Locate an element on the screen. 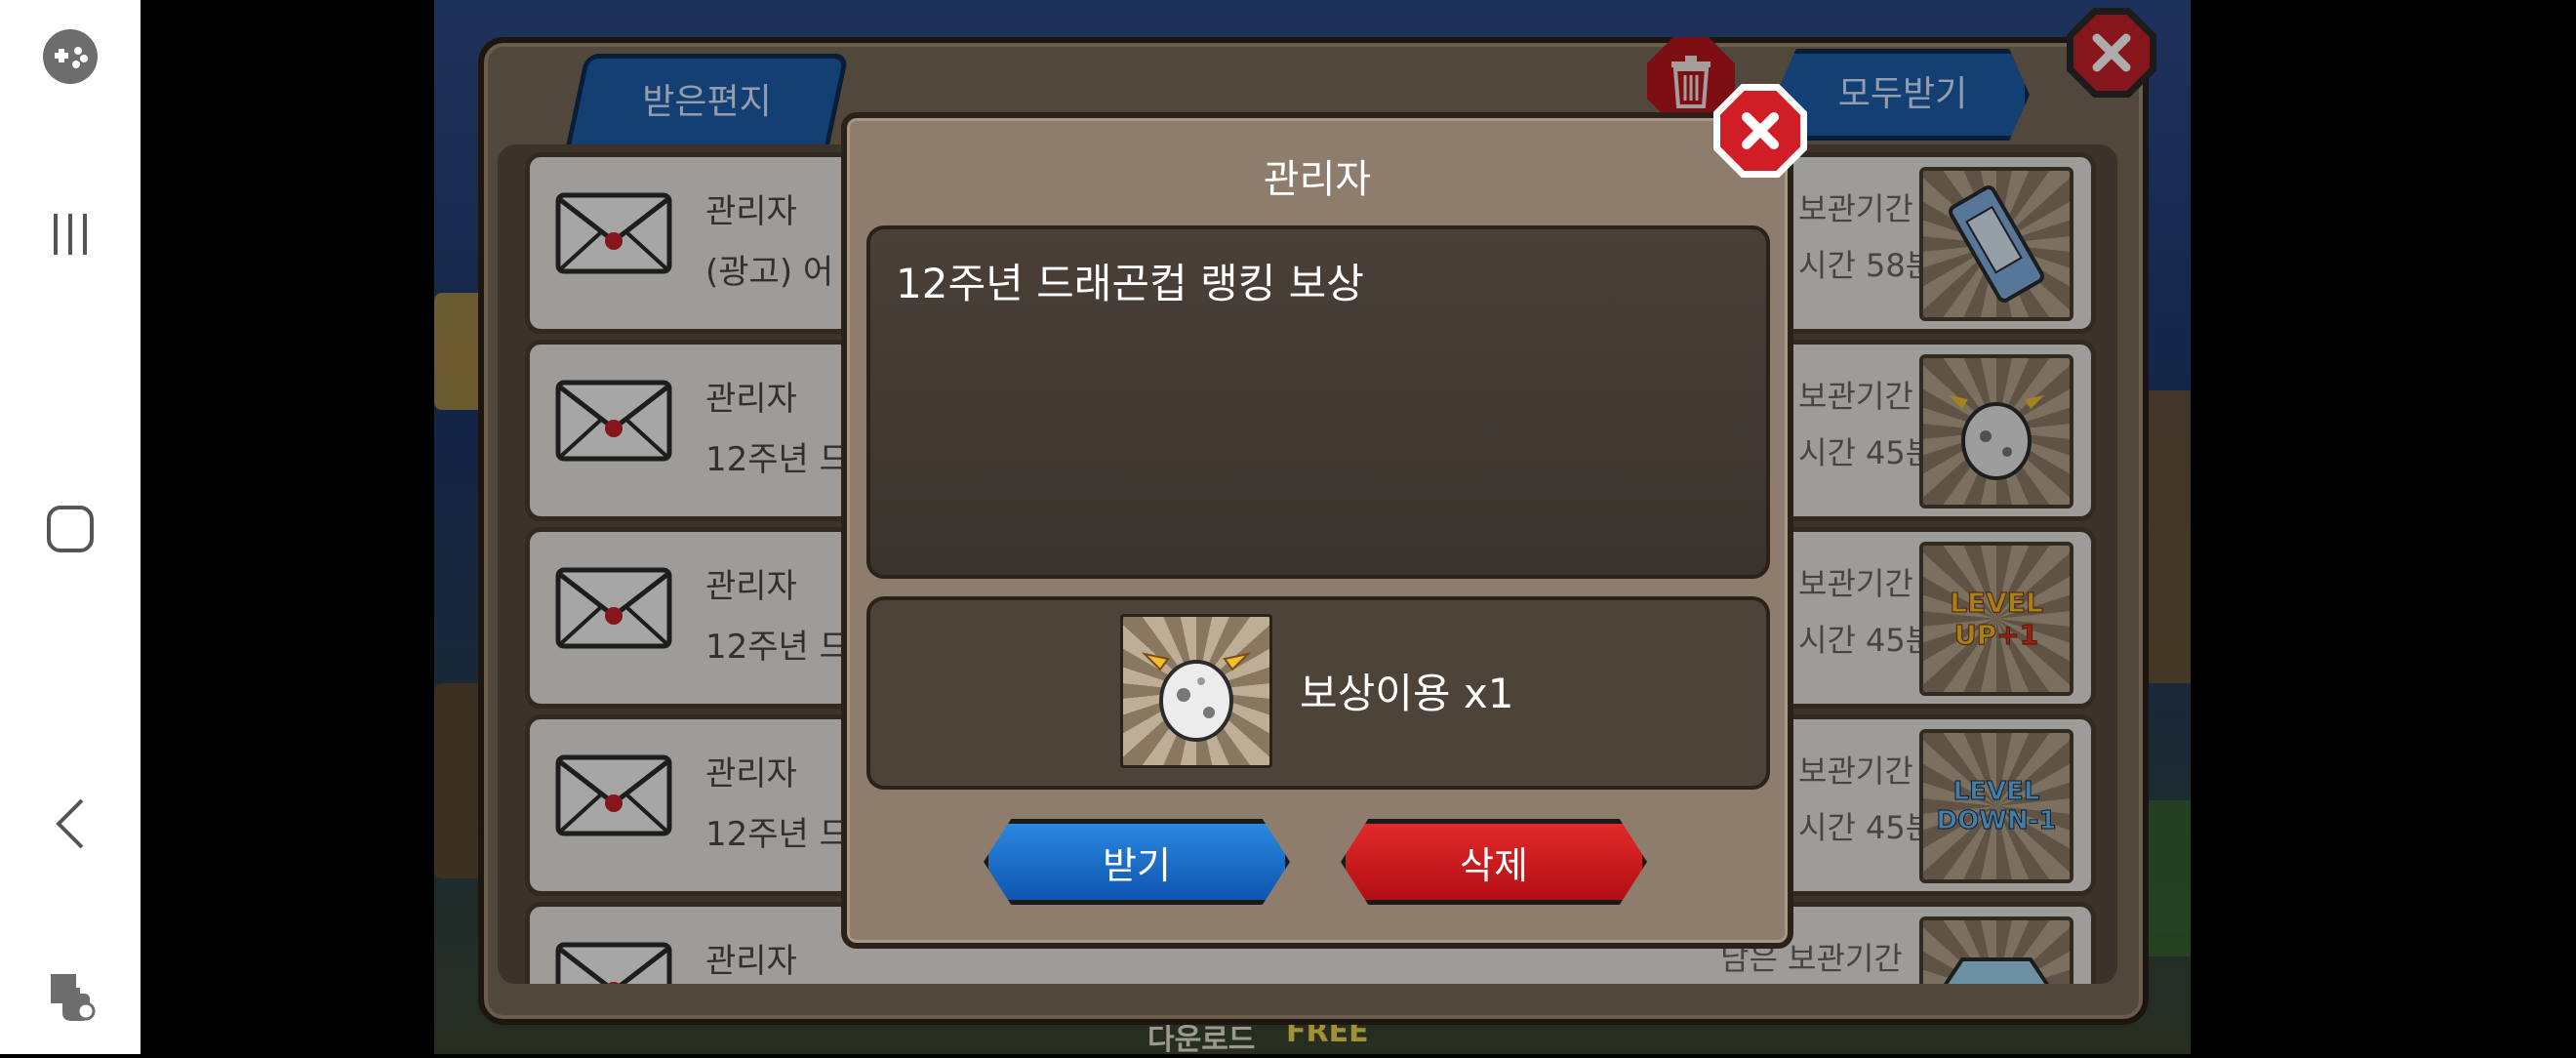 This screenshot has height=1058, width=2576. gamepad-icon is located at coordinates (70, 56).